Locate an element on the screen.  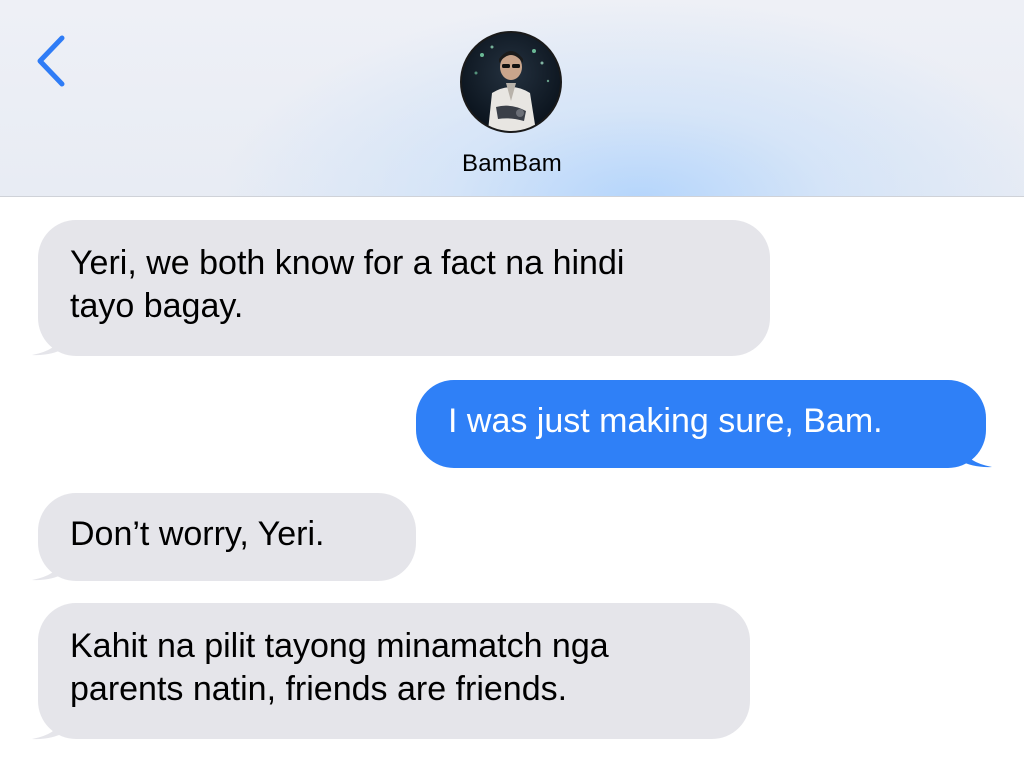
contact-avatar is located at coordinates (511, 82).